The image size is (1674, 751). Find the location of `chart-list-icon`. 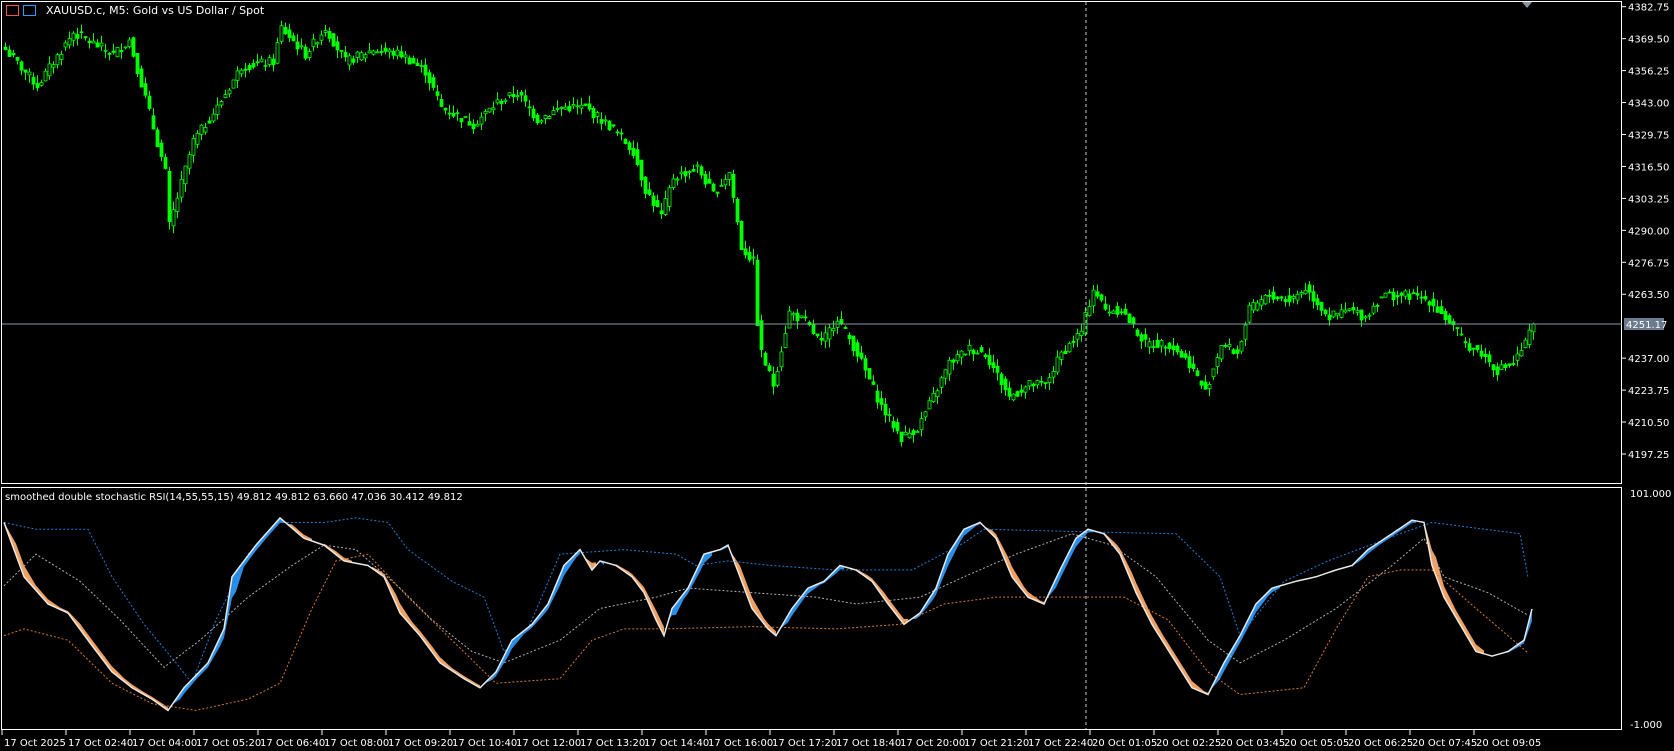

chart-list-icon is located at coordinates (12, 10).